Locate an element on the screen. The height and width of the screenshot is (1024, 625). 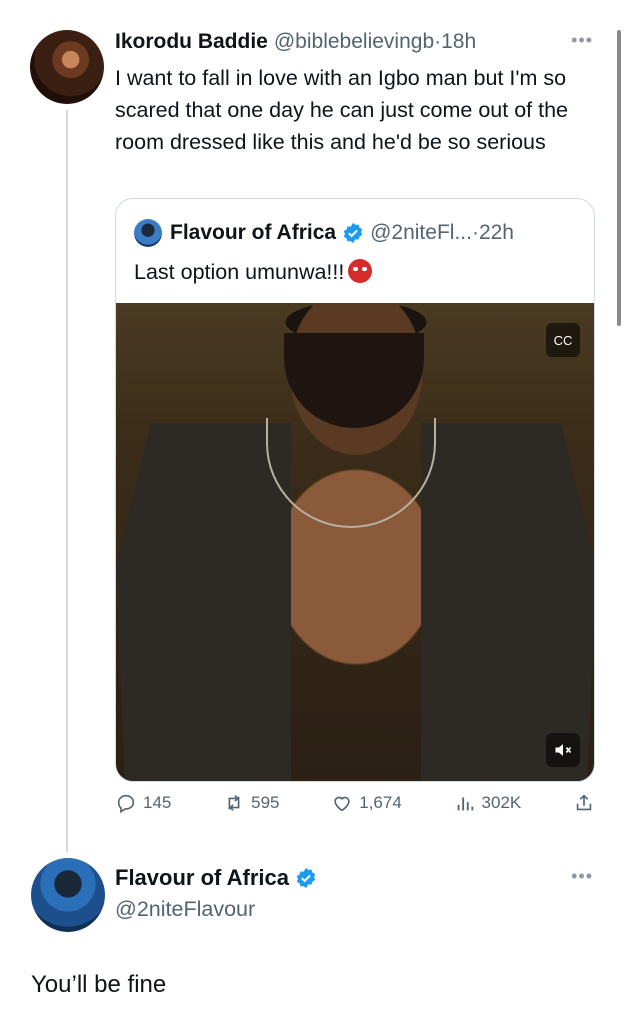
heart-icon is located at coordinates (342, 804).